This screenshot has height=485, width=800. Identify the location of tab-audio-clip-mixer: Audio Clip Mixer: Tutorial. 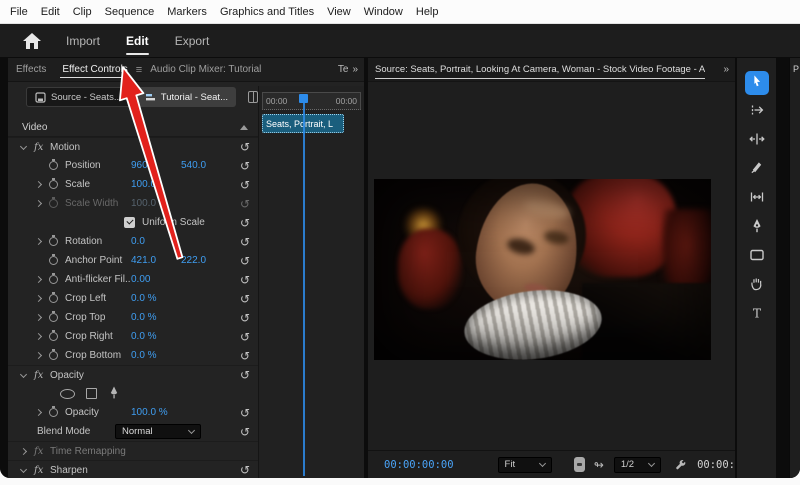
(205, 69).